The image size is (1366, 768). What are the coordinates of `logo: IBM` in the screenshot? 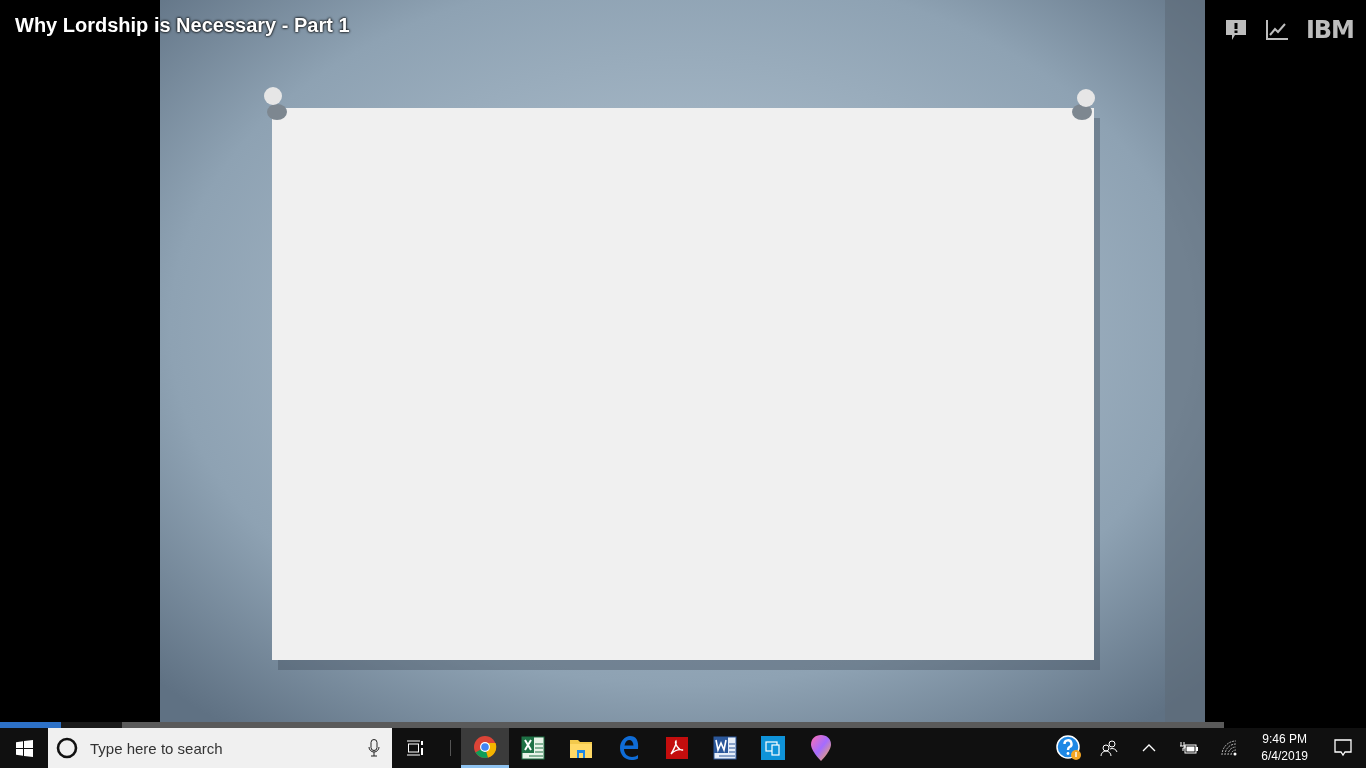 It's located at (1329, 30).